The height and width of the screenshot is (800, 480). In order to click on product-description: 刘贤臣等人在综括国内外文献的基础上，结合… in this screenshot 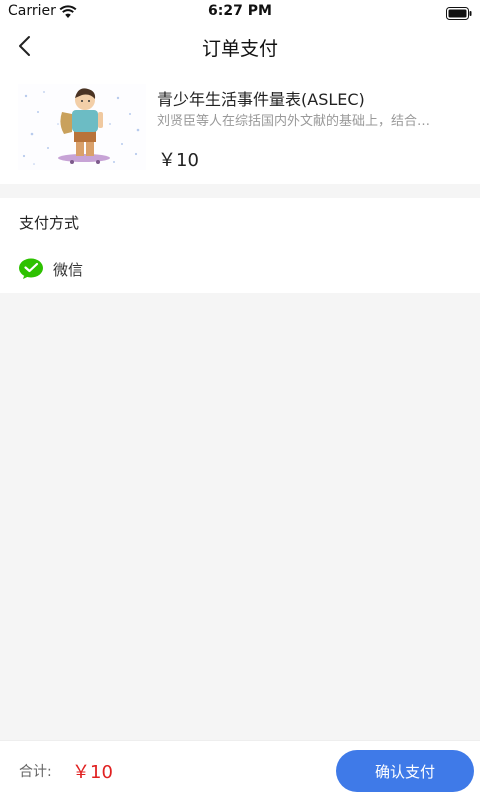, I will do `click(294, 121)`.